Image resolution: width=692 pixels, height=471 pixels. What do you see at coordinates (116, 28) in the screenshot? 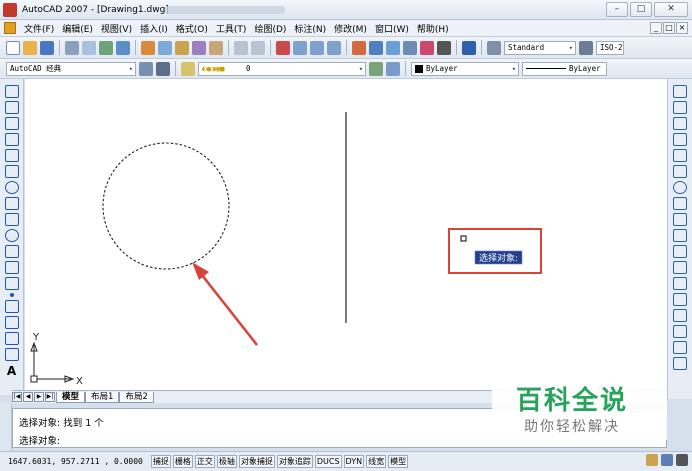
I see `menu-view: 视图(V)` at bounding box center [116, 28].